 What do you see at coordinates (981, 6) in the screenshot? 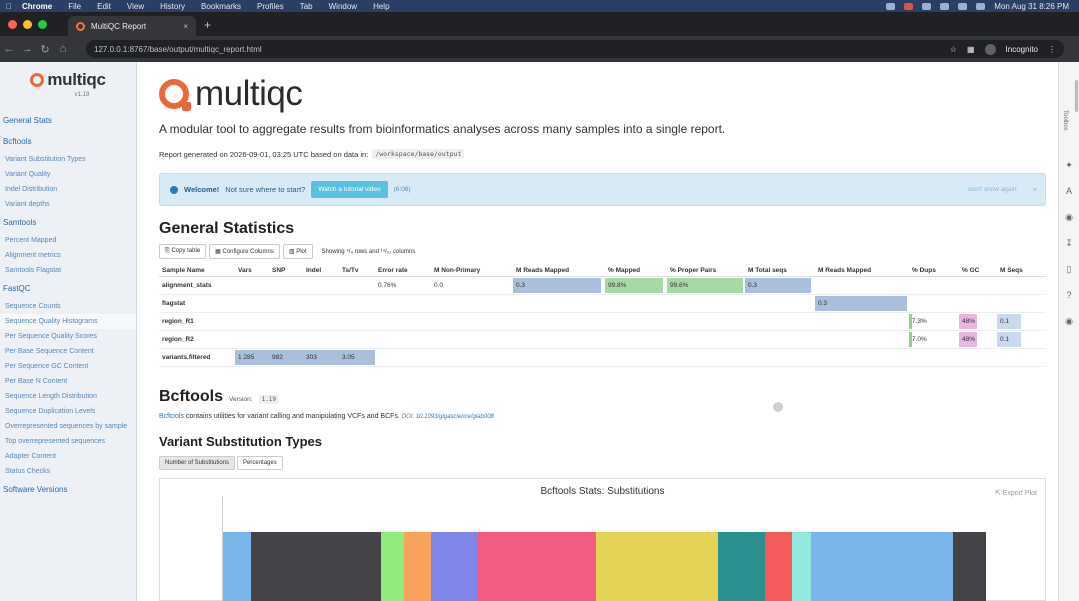
I see `control-center-icon` at bounding box center [981, 6].